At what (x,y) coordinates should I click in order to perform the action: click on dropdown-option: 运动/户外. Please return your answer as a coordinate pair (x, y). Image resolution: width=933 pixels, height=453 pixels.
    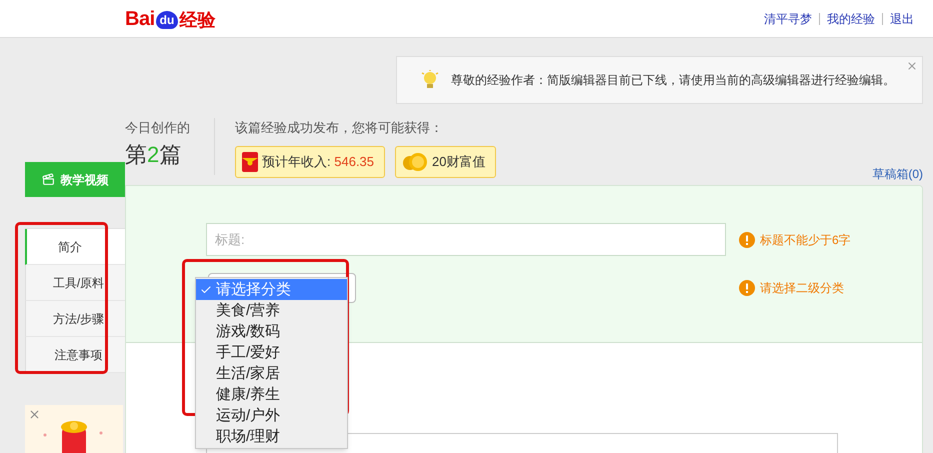
    Looking at the image, I should click on (271, 415).